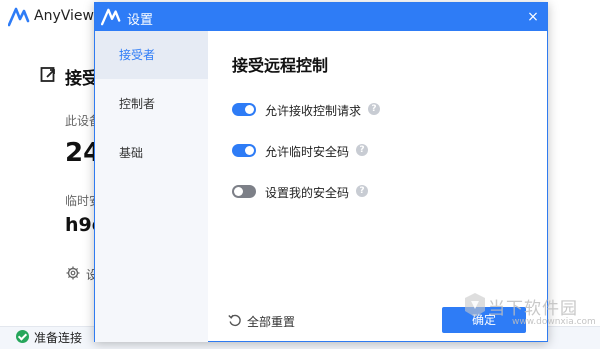 The image size is (600, 349). Describe the element at coordinates (58, 338) in the screenshot. I see `status-text: 准备连接` at that location.